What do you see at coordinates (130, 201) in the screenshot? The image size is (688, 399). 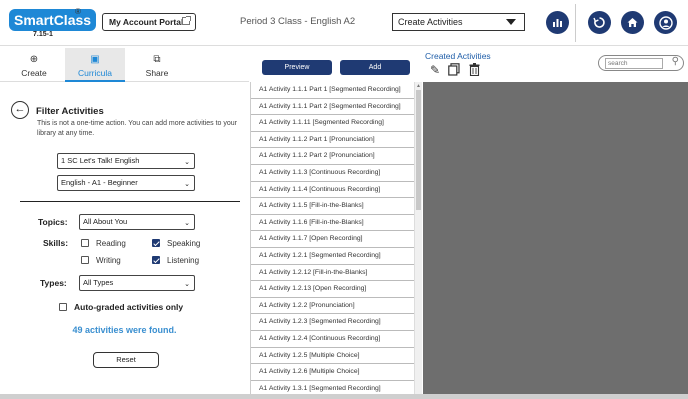 I see `filter-divider` at bounding box center [130, 201].